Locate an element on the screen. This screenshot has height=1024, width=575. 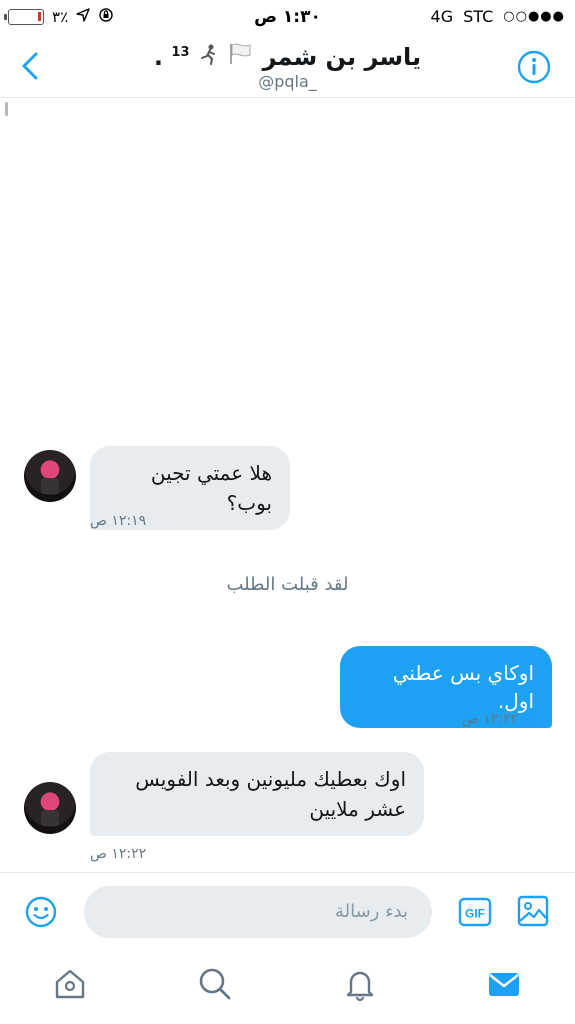
emoji-button is located at coordinates (41, 912).